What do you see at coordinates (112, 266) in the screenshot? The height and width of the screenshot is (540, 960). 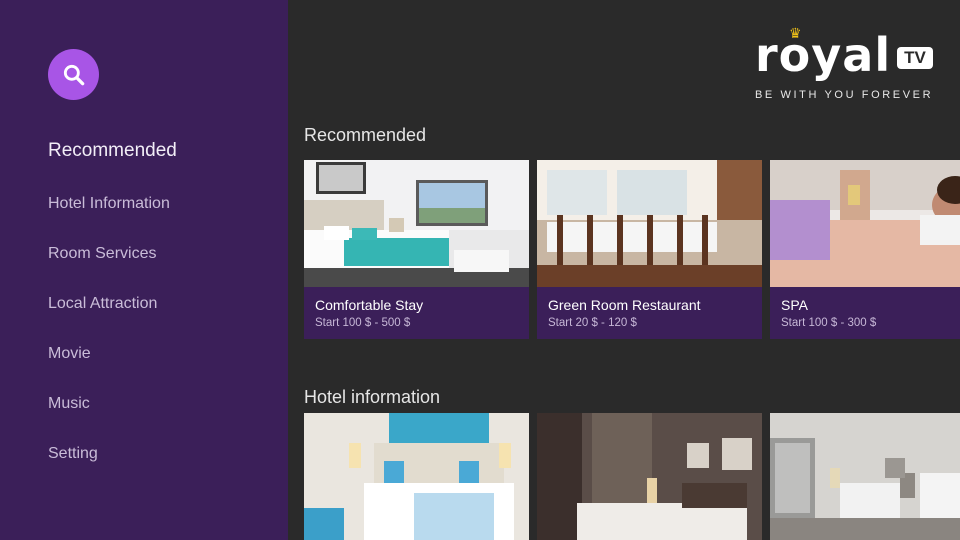 I see `sidebar-item-room-services: Room Services` at bounding box center [112, 266].